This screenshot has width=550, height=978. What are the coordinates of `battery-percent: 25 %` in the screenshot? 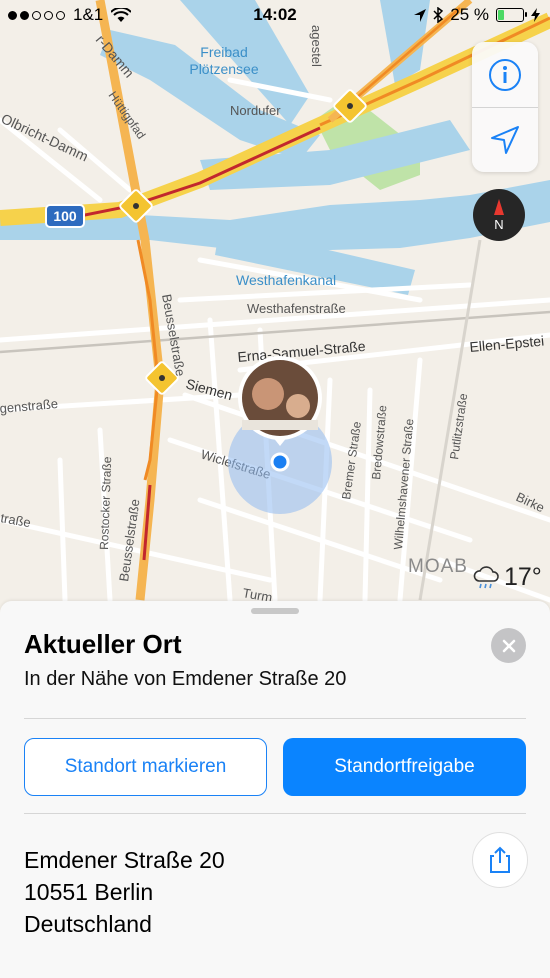 It's located at (469, 14).